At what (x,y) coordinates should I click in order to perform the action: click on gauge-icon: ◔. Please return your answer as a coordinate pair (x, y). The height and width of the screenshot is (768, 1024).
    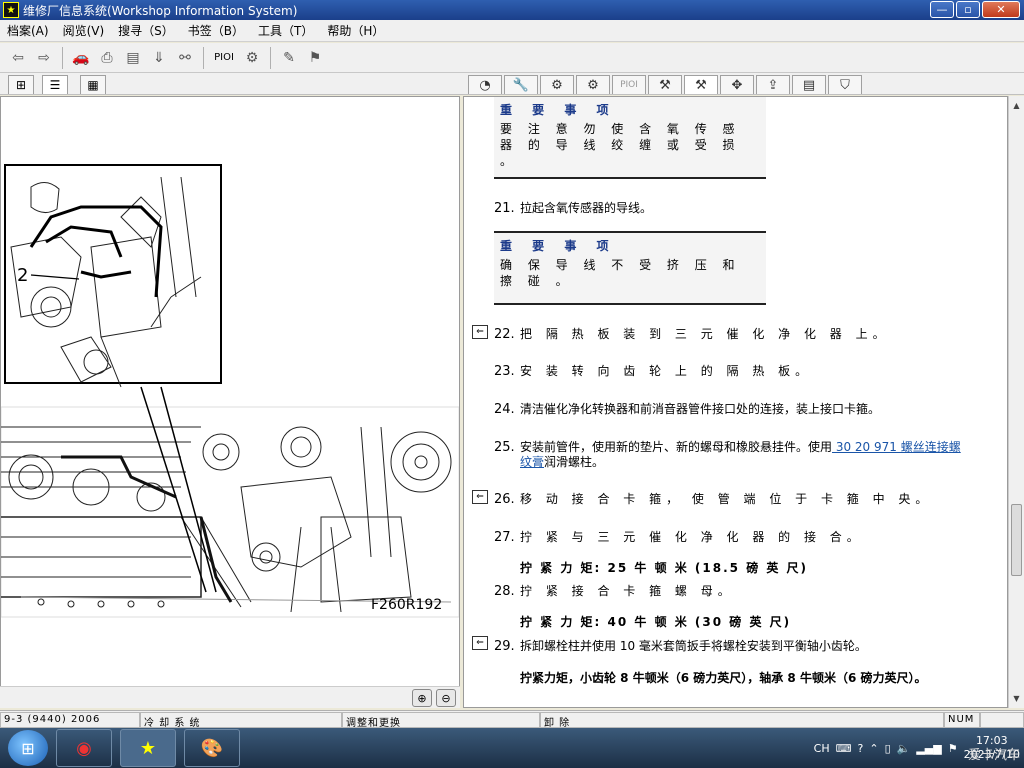
    Looking at the image, I should click on (485, 85).